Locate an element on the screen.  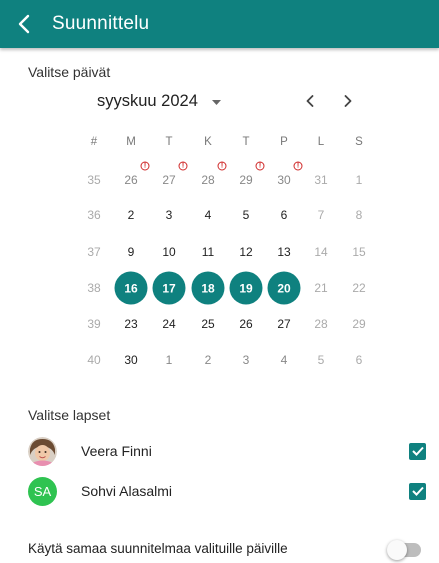
calendar-day-selected: 20 is located at coordinates (284, 288).